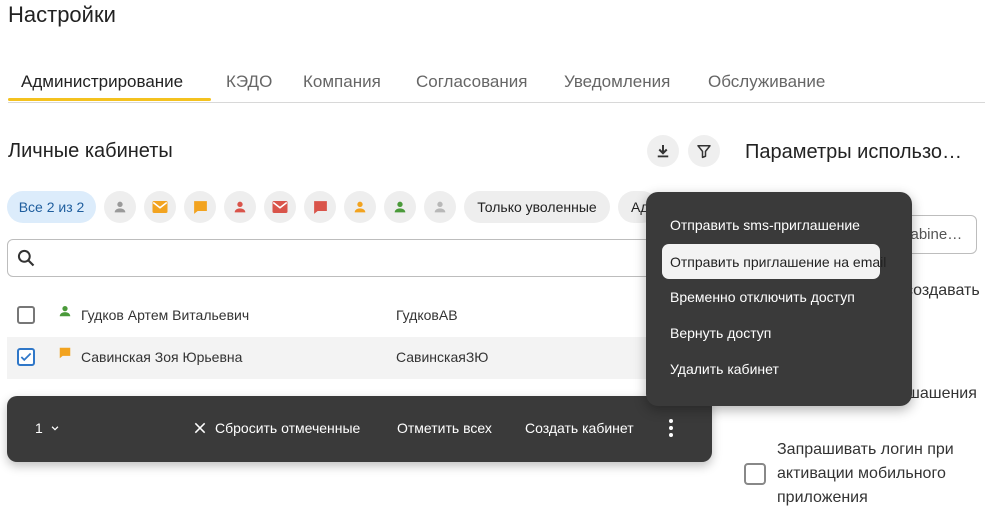 This screenshot has height=514, width=989. Describe the element at coordinates (774, 261) in the screenshot. I see `menu-item-send-email: Отправить приглашение на email` at that location.